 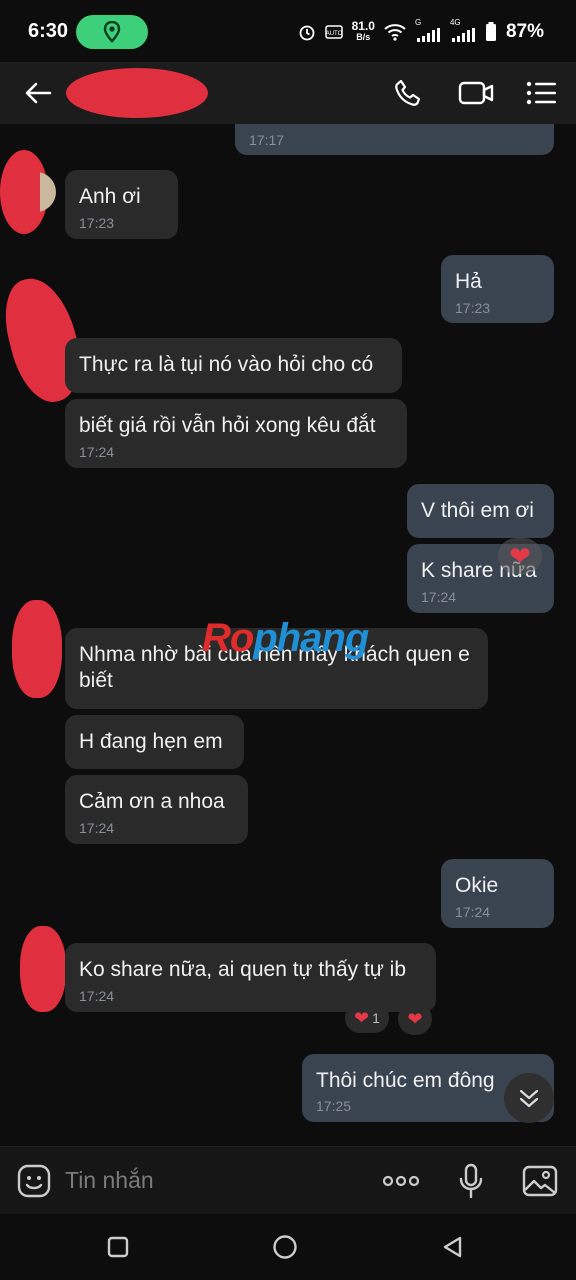 I want to click on battery-percent: 87%, so click(x=524, y=31).